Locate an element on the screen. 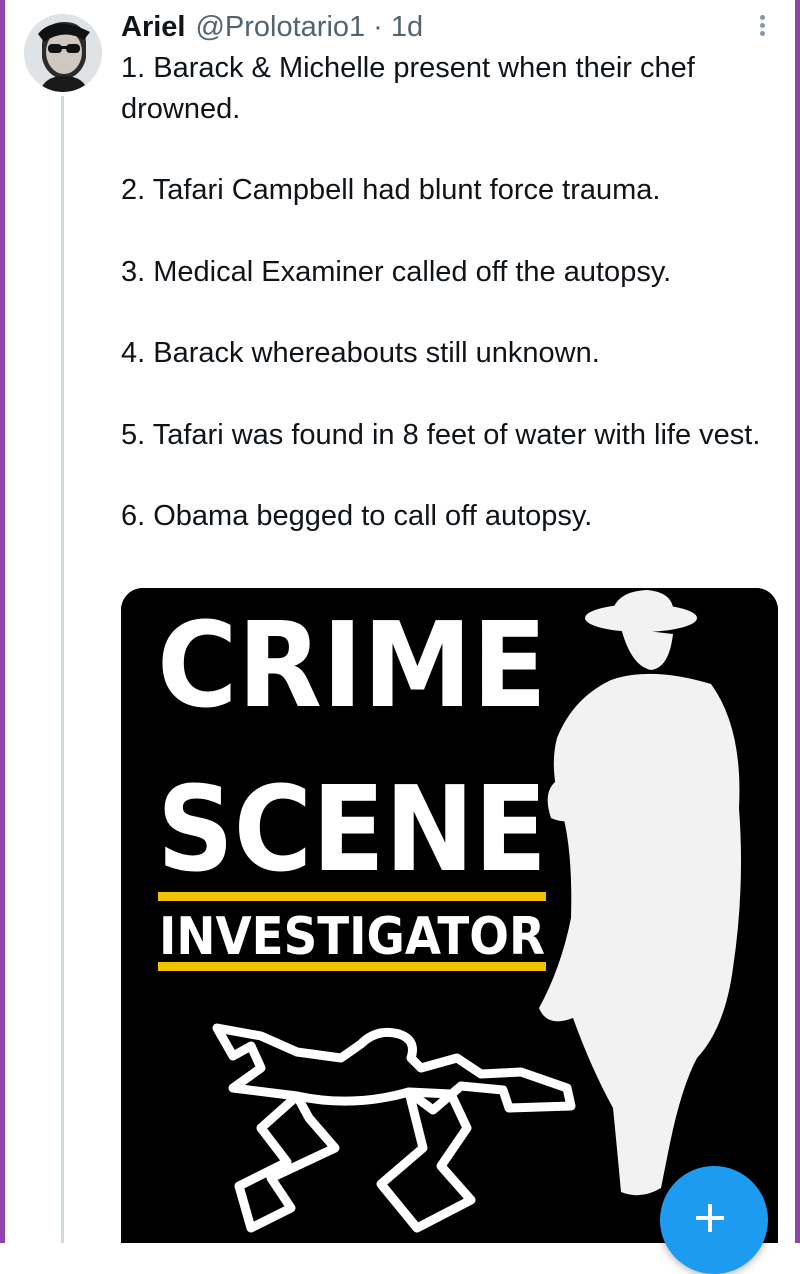 The height and width of the screenshot is (1274, 800). avatar is located at coordinates (63, 53).